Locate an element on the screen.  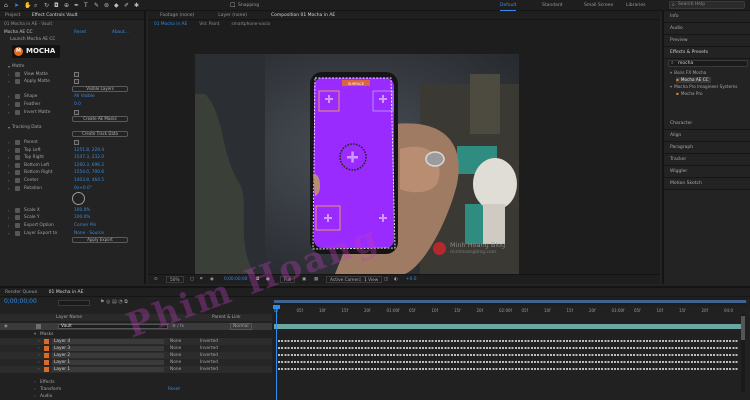
transparency-grid-icon: ▦ is located at coordinates (316, 279).